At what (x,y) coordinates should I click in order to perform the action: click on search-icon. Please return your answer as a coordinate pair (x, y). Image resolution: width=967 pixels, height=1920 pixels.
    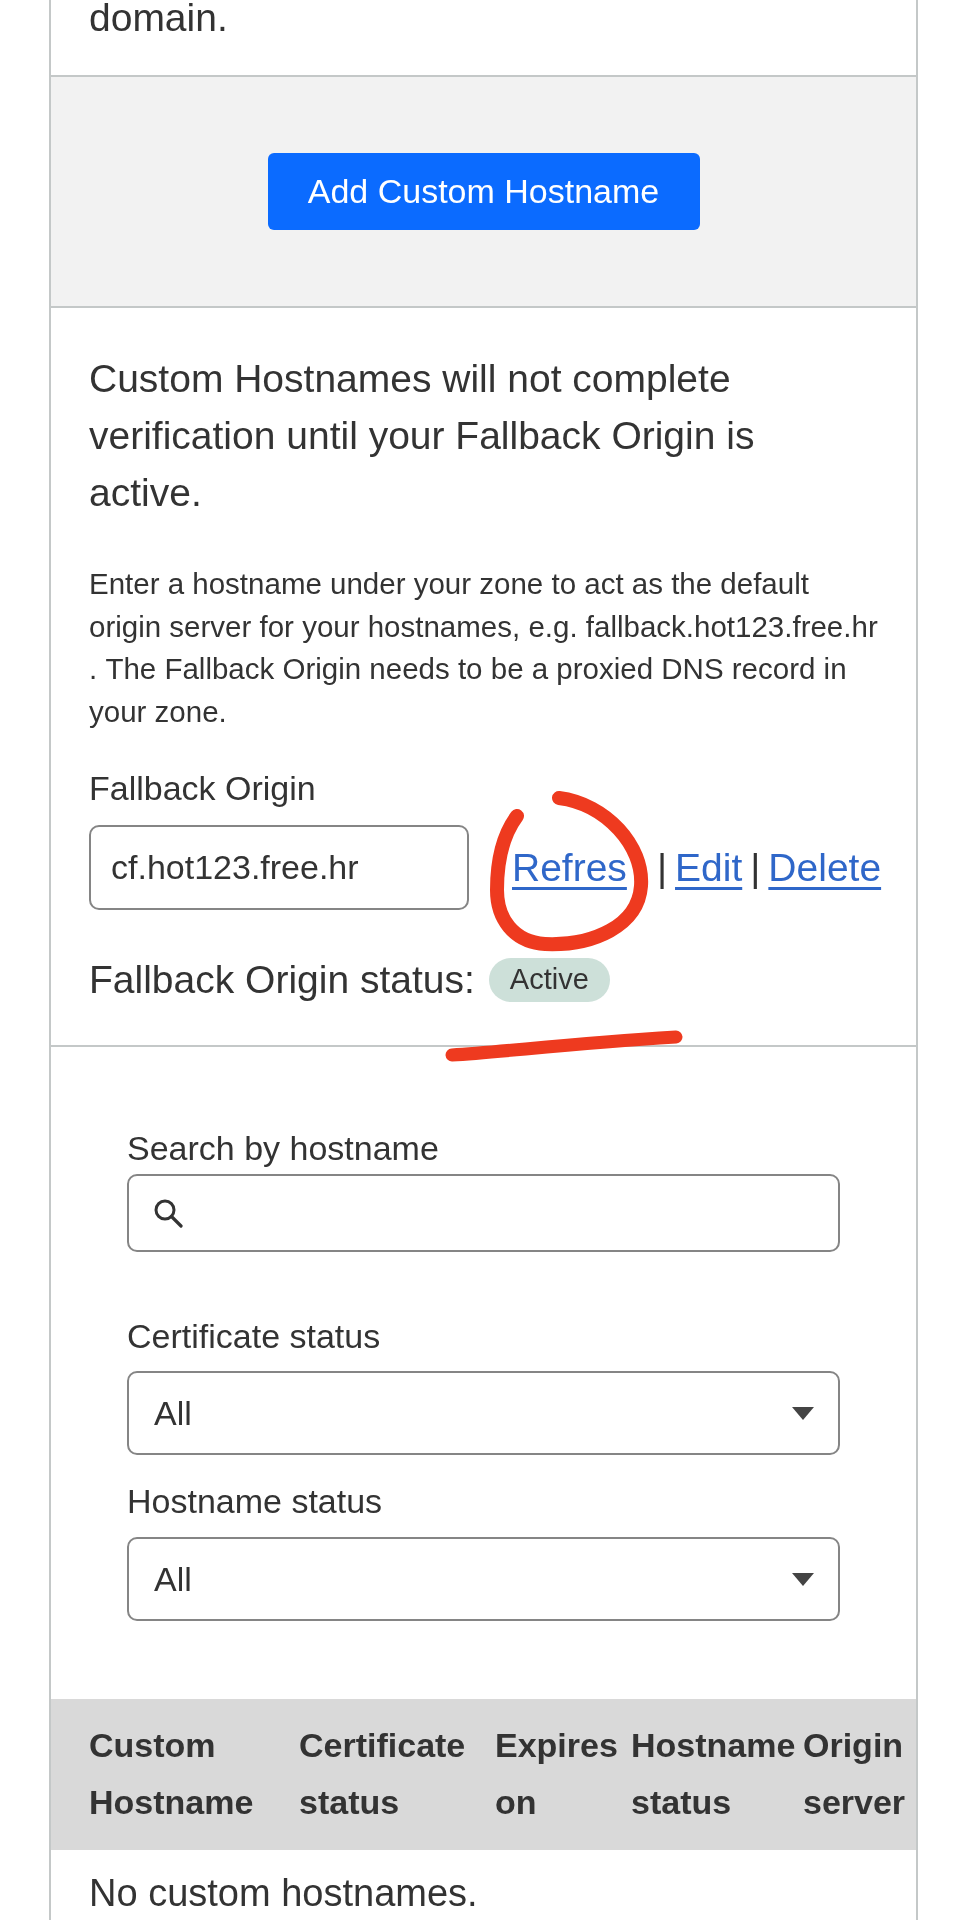
    Looking at the image, I should click on (168, 1213).